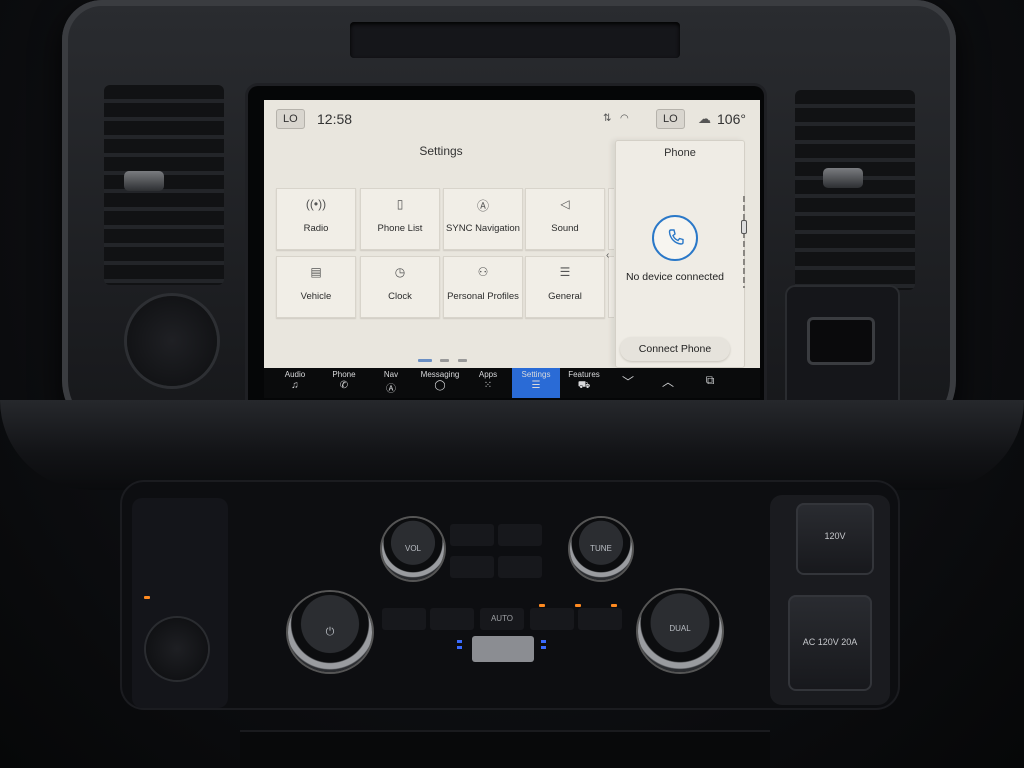 The width and height of the screenshot is (1024, 768). What do you see at coordinates (290, 119) in the screenshot?
I see `driver-temp-badge: LO` at bounding box center [290, 119].